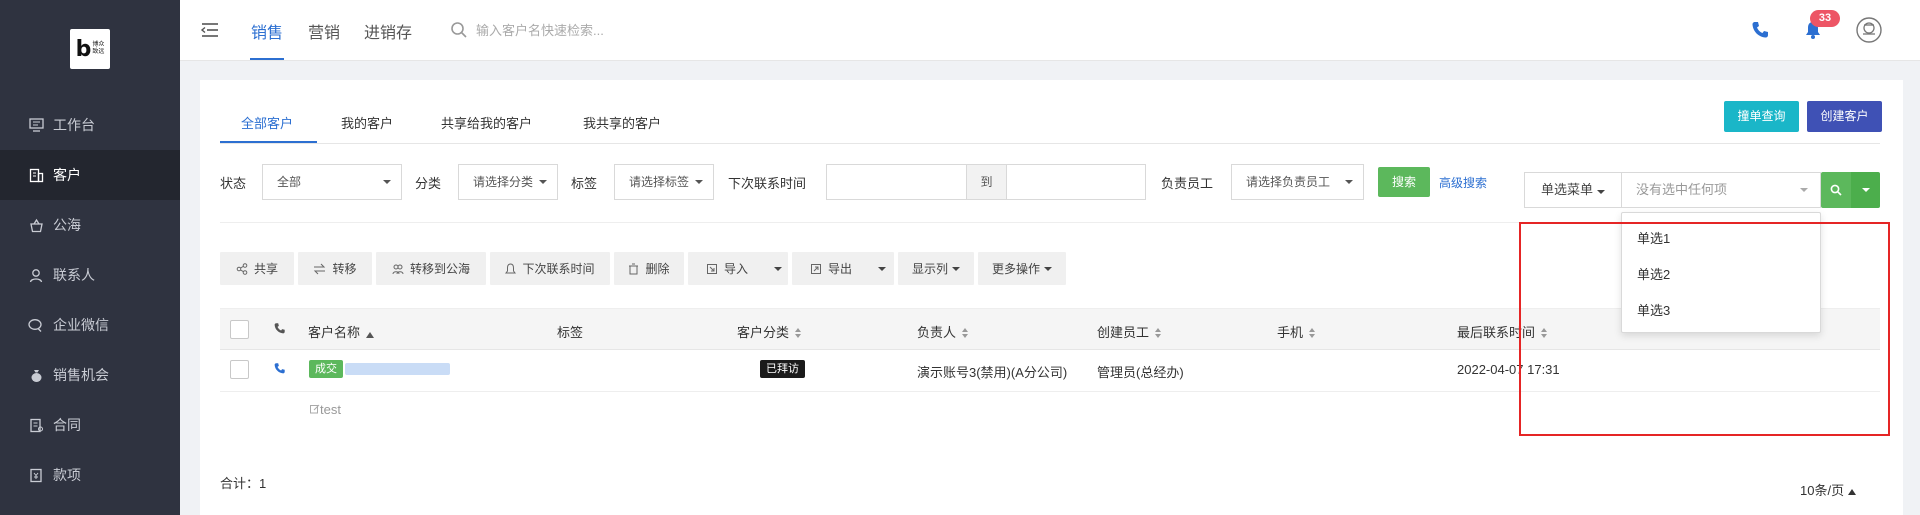 The height and width of the screenshot is (515, 1920). Describe the element at coordinates (398, 269) in the screenshot. I see `group-icon` at that location.